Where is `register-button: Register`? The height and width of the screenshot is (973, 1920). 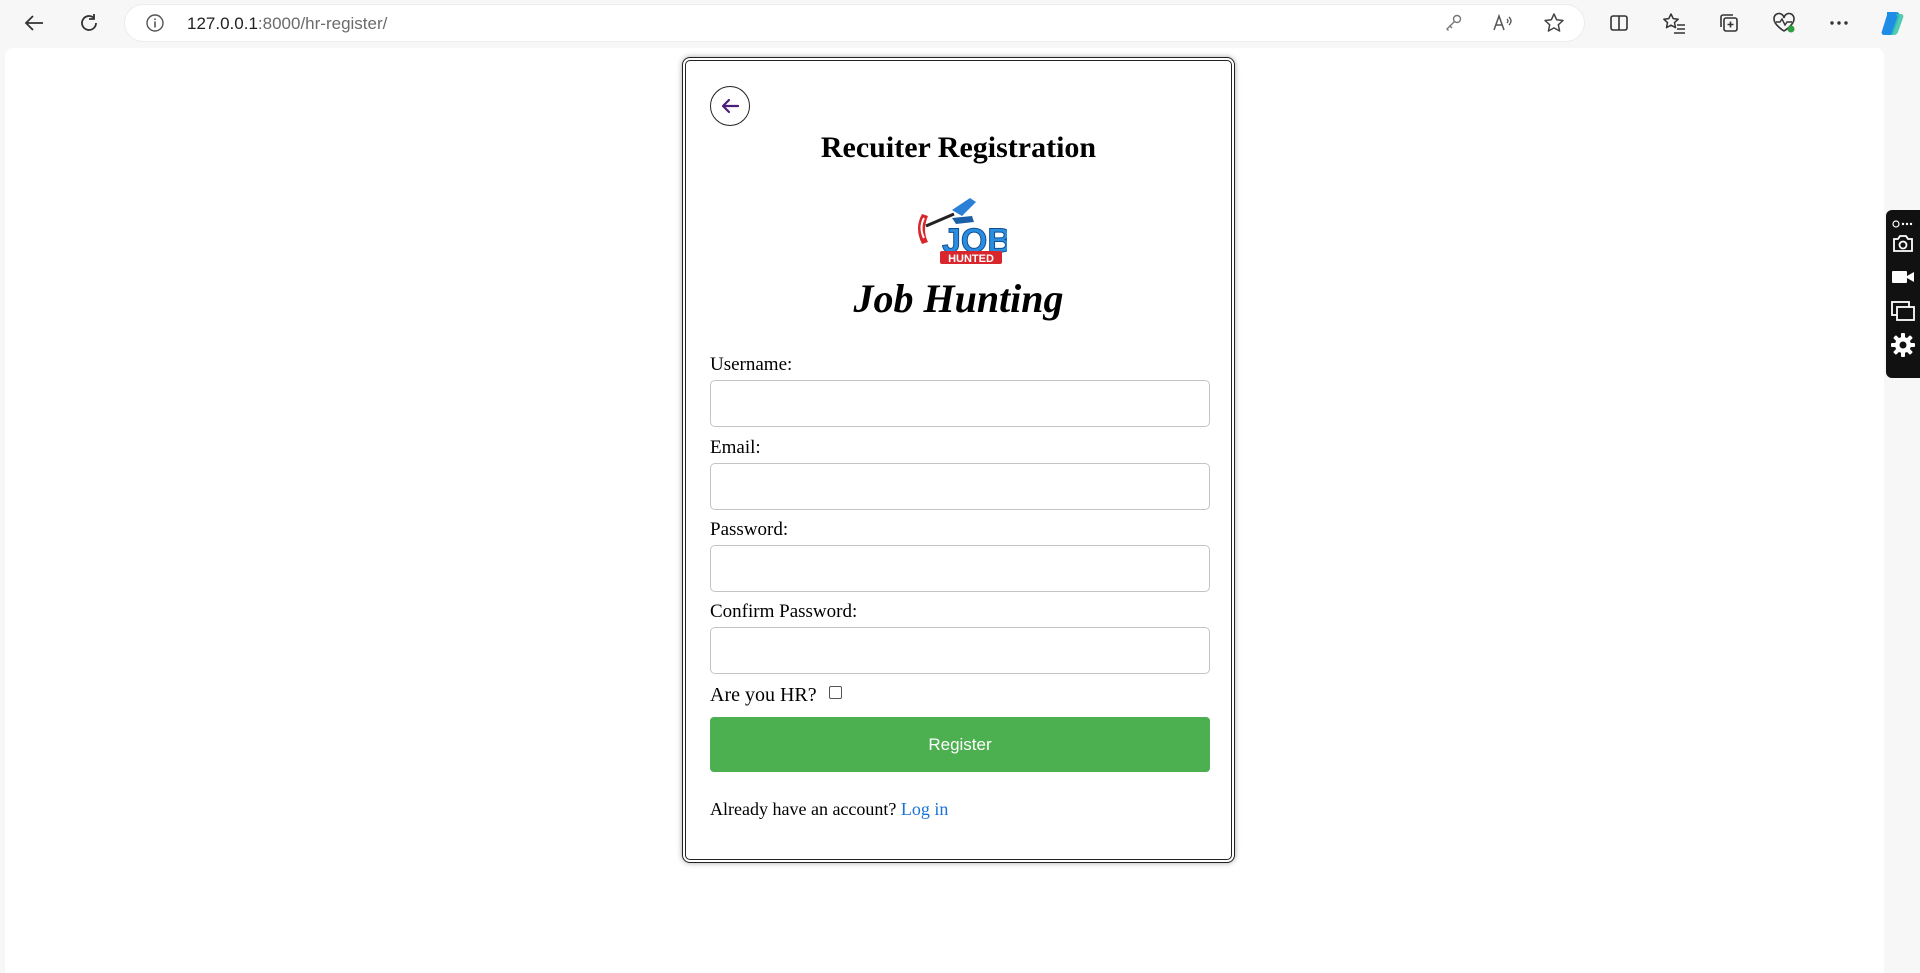
register-button: Register is located at coordinates (960, 744).